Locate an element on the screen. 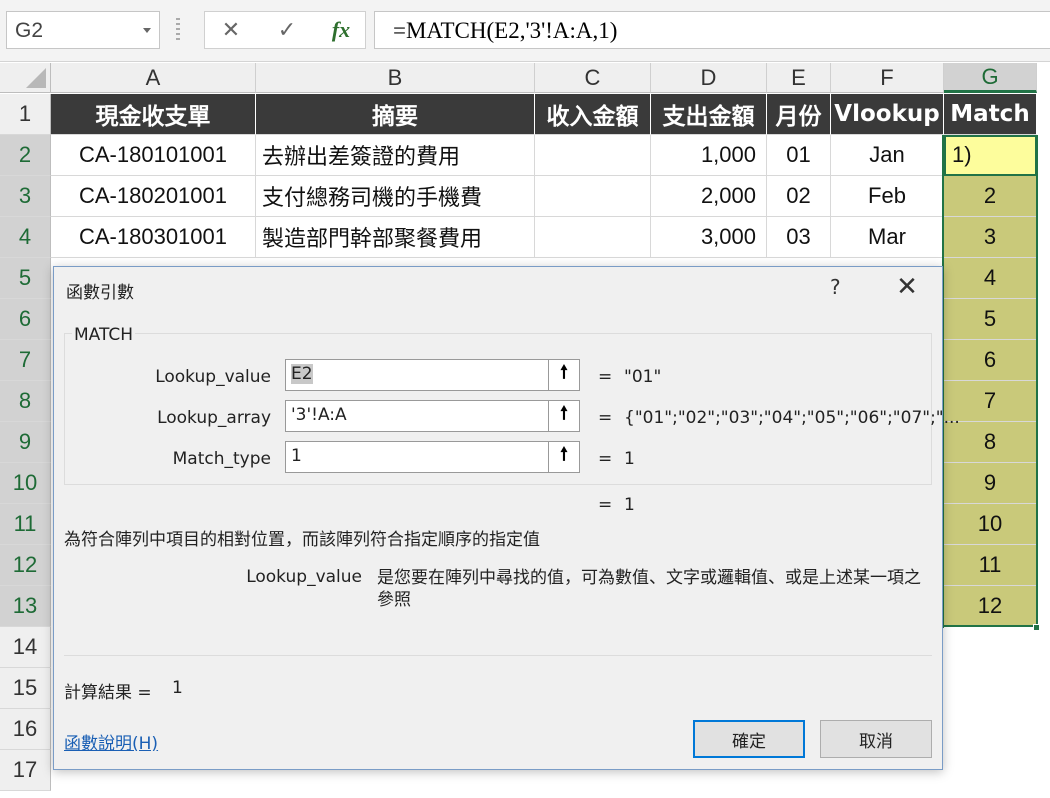 This screenshot has height=798, width=1050. column-header-e: E is located at coordinates (799, 78).